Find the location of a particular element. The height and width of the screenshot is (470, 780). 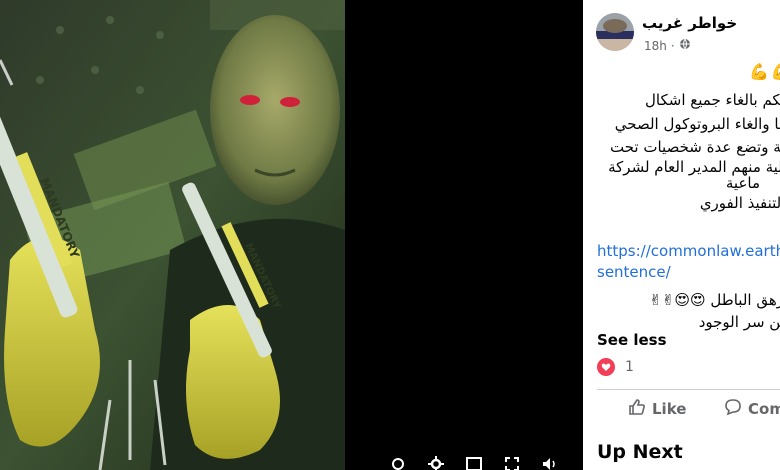

thumbs-up-icon is located at coordinates (637, 409).